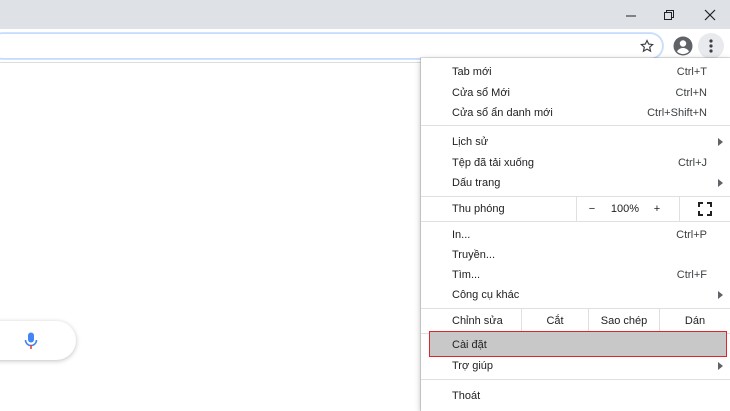  What do you see at coordinates (625, 209) in the screenshot?
I see `zoom-level: 100%` at bounding box center [625, 209].